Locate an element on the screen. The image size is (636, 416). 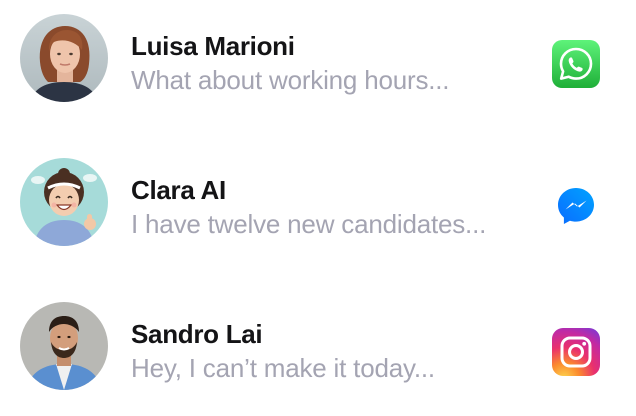
woman-portrait-avatar is located at coordinates (64, 58).